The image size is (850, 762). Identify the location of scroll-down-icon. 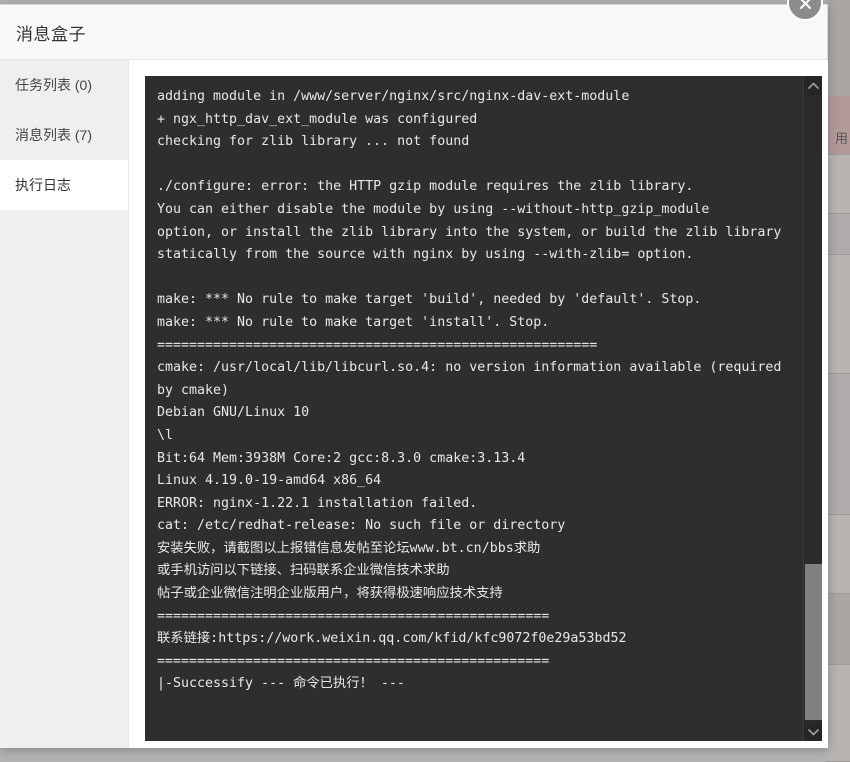
(813, 731).